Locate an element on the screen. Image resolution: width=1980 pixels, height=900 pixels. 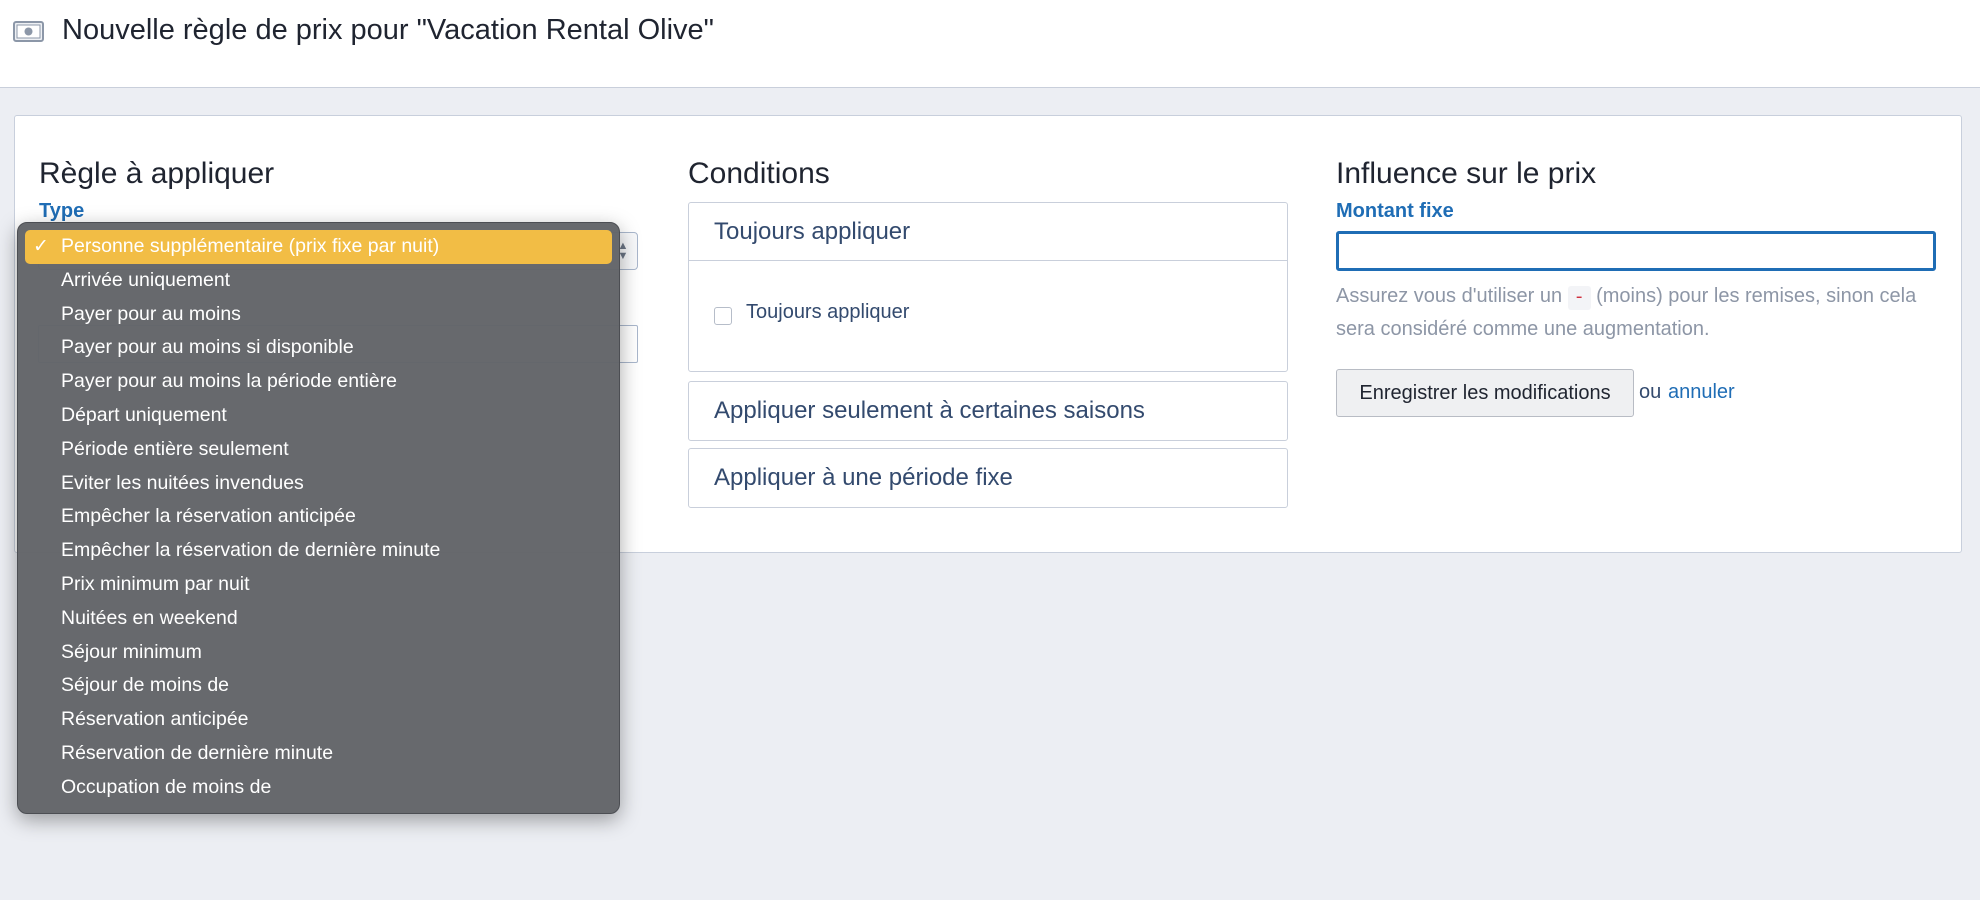
dropdown-option-label: Eviter les nuitées invendues is located at coordinates (182, 482).